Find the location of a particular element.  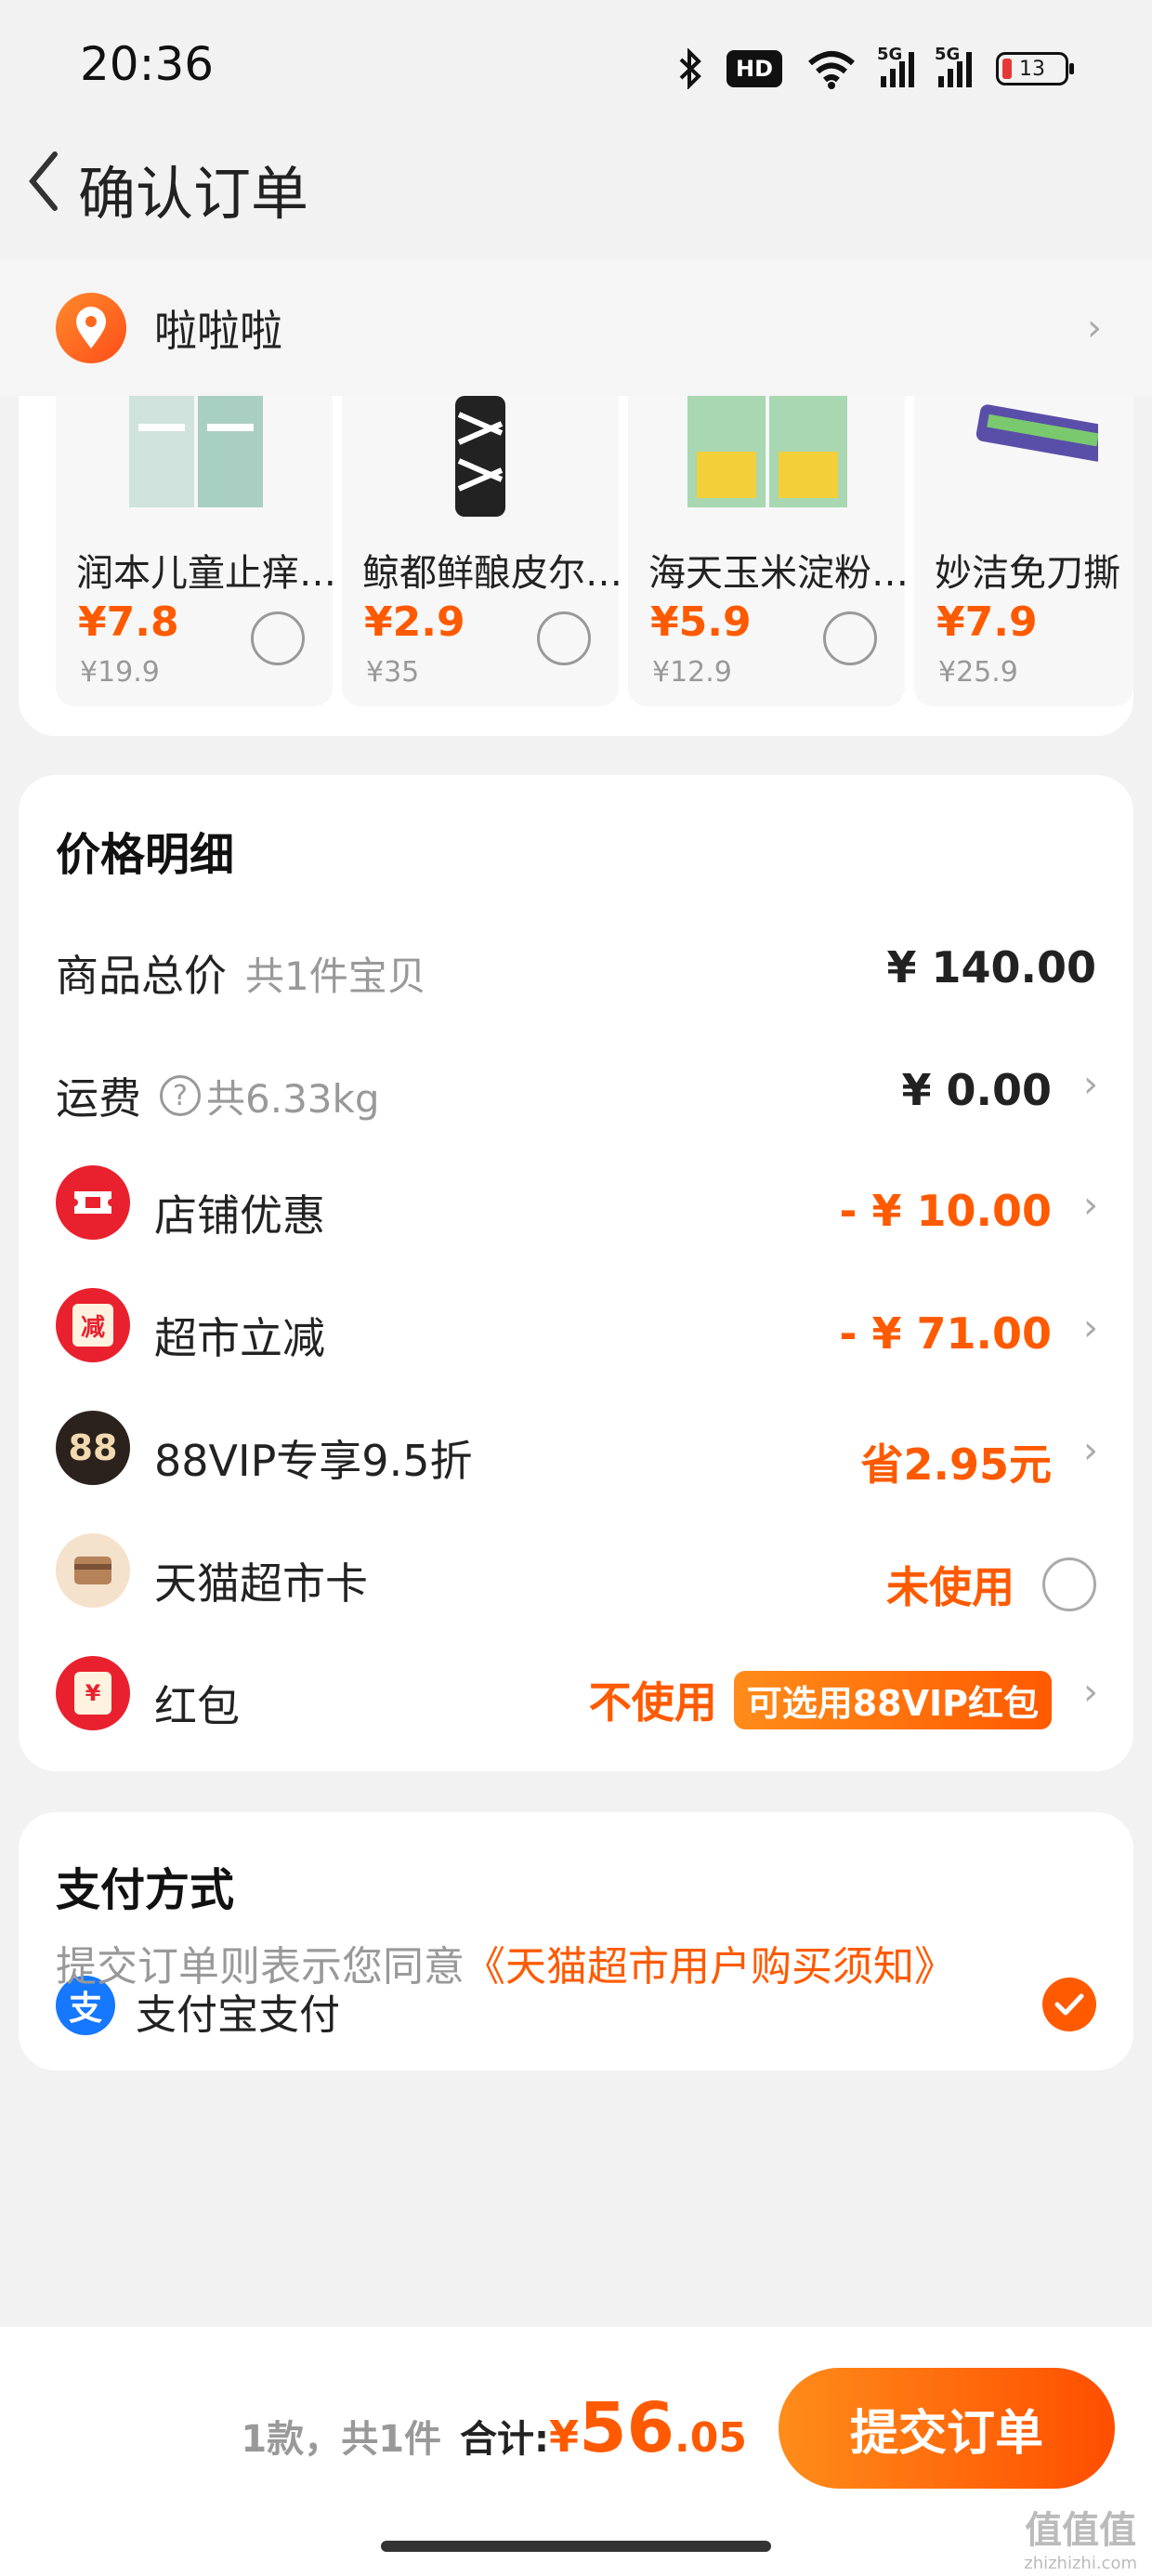

page-title: 确认订单 is located at coordinates (193, 194).